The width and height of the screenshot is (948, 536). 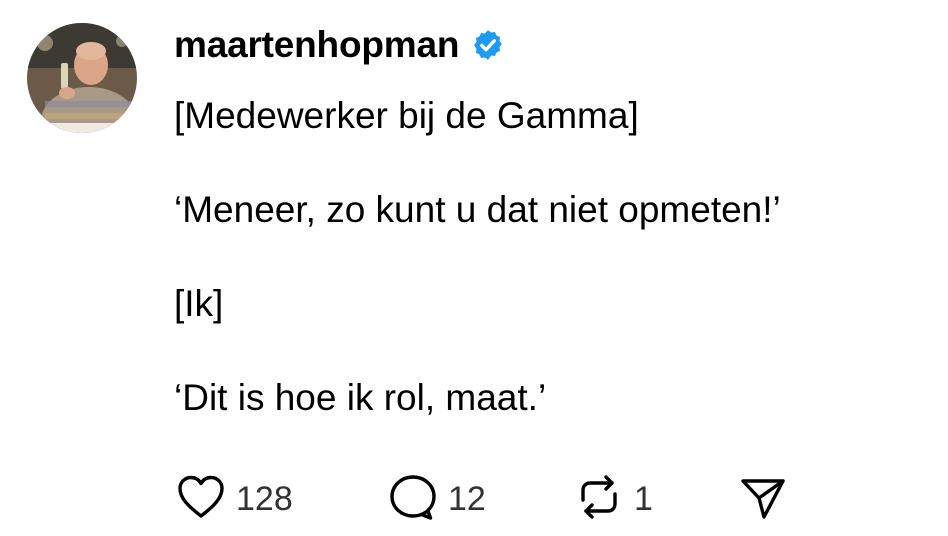 I want to click on like-button: 128, so click(x=282, y=499).